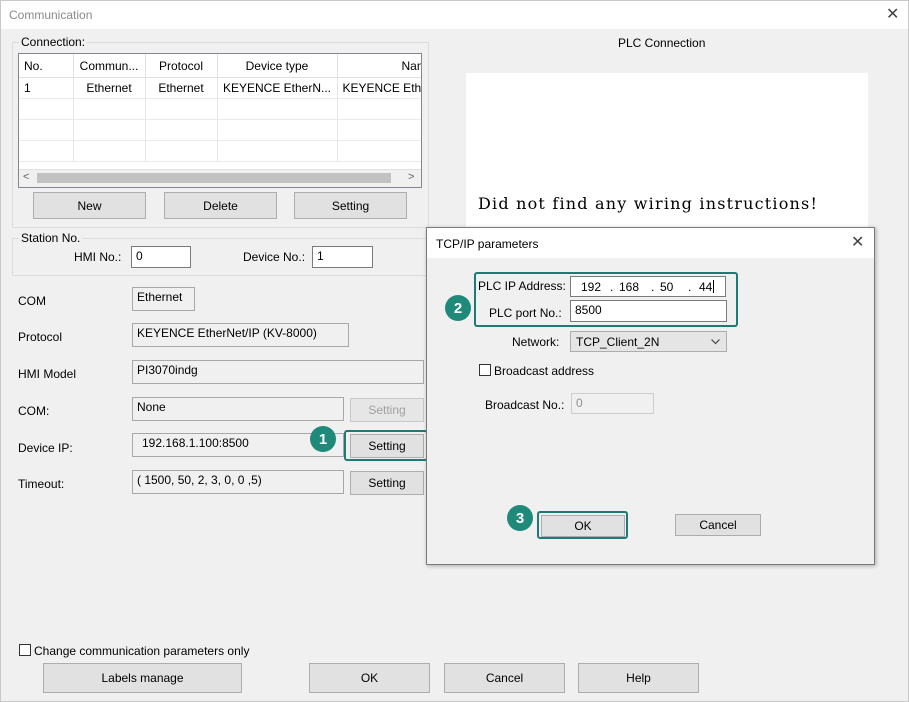  I want to click on close-icon: ✕, so click(892, 15).